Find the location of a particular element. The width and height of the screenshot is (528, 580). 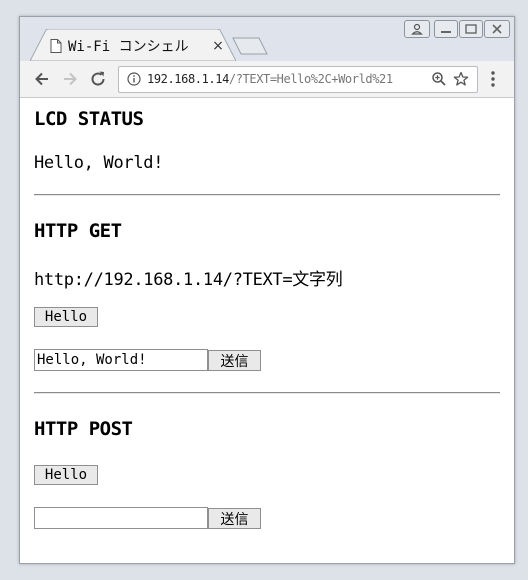

person-icon is located at coordinates (417, 29).